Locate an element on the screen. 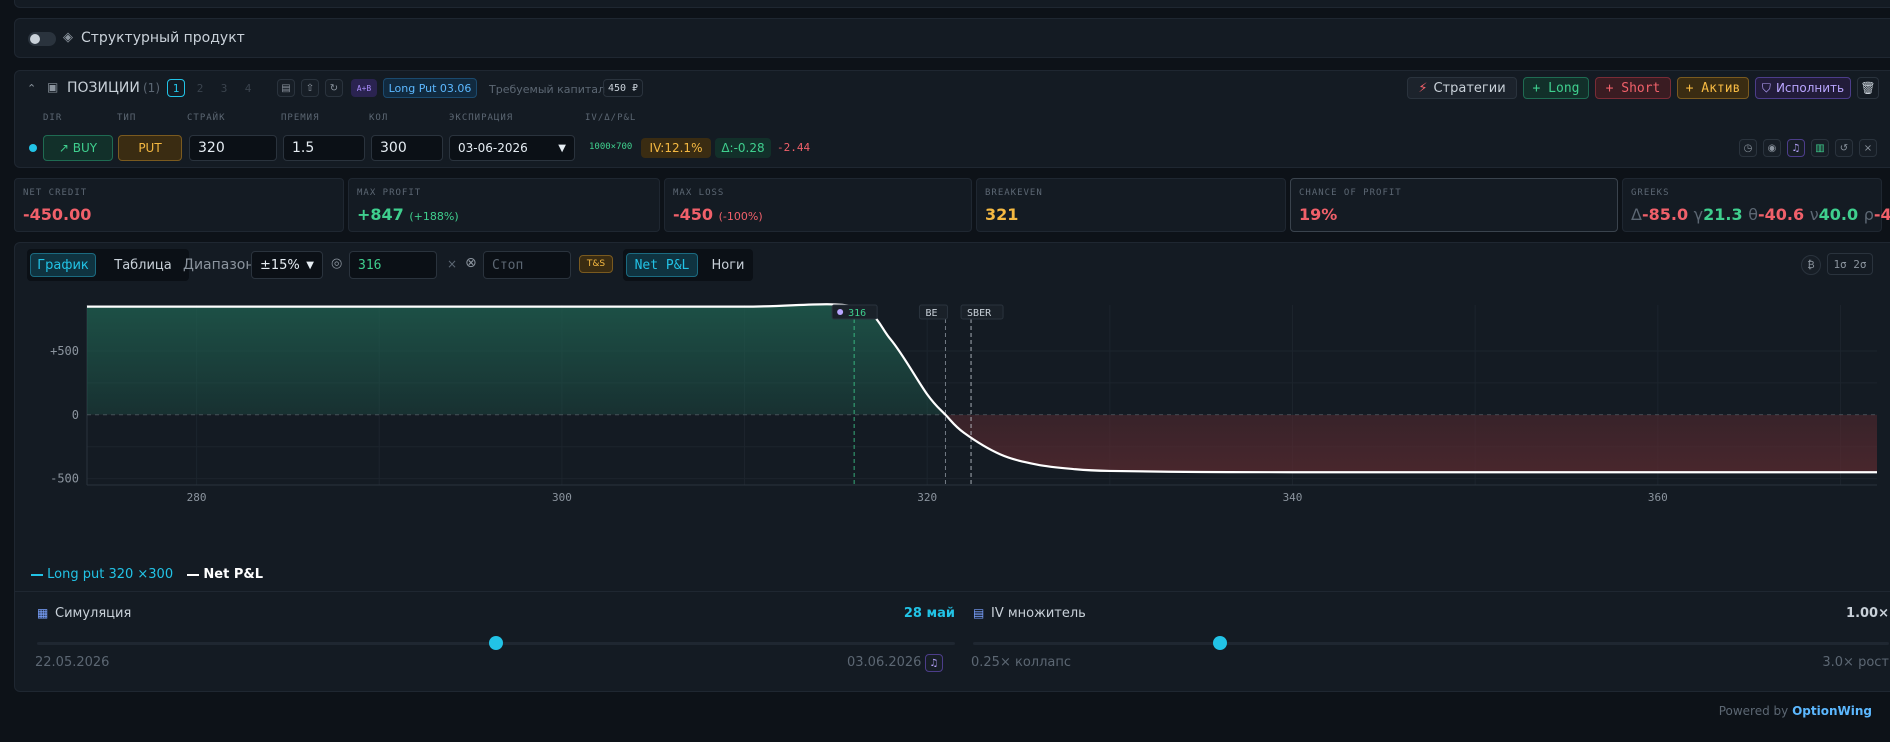 The width and height of the screenshot is (1890, 742). sim-slider-thumb is located at coordinates (496, 643).